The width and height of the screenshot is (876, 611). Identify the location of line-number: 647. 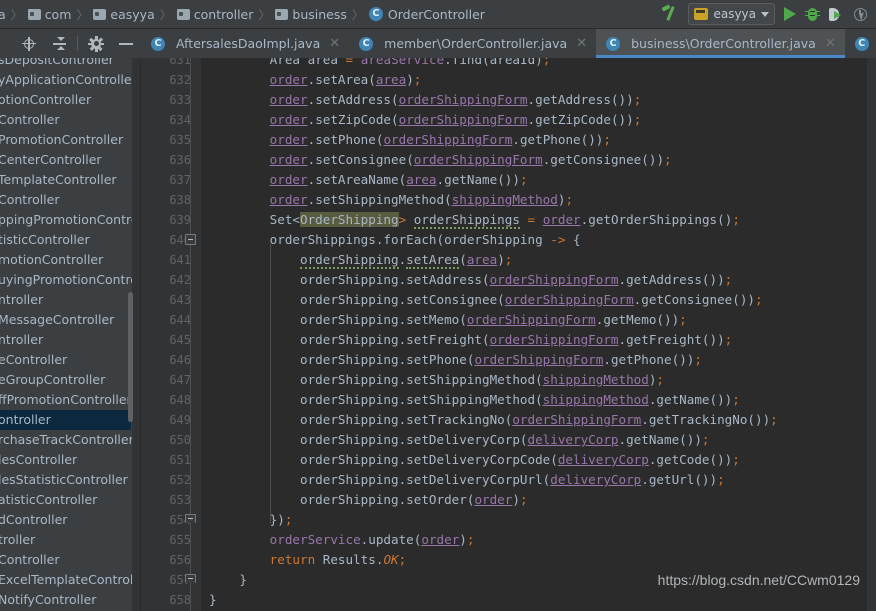
(180, 380).